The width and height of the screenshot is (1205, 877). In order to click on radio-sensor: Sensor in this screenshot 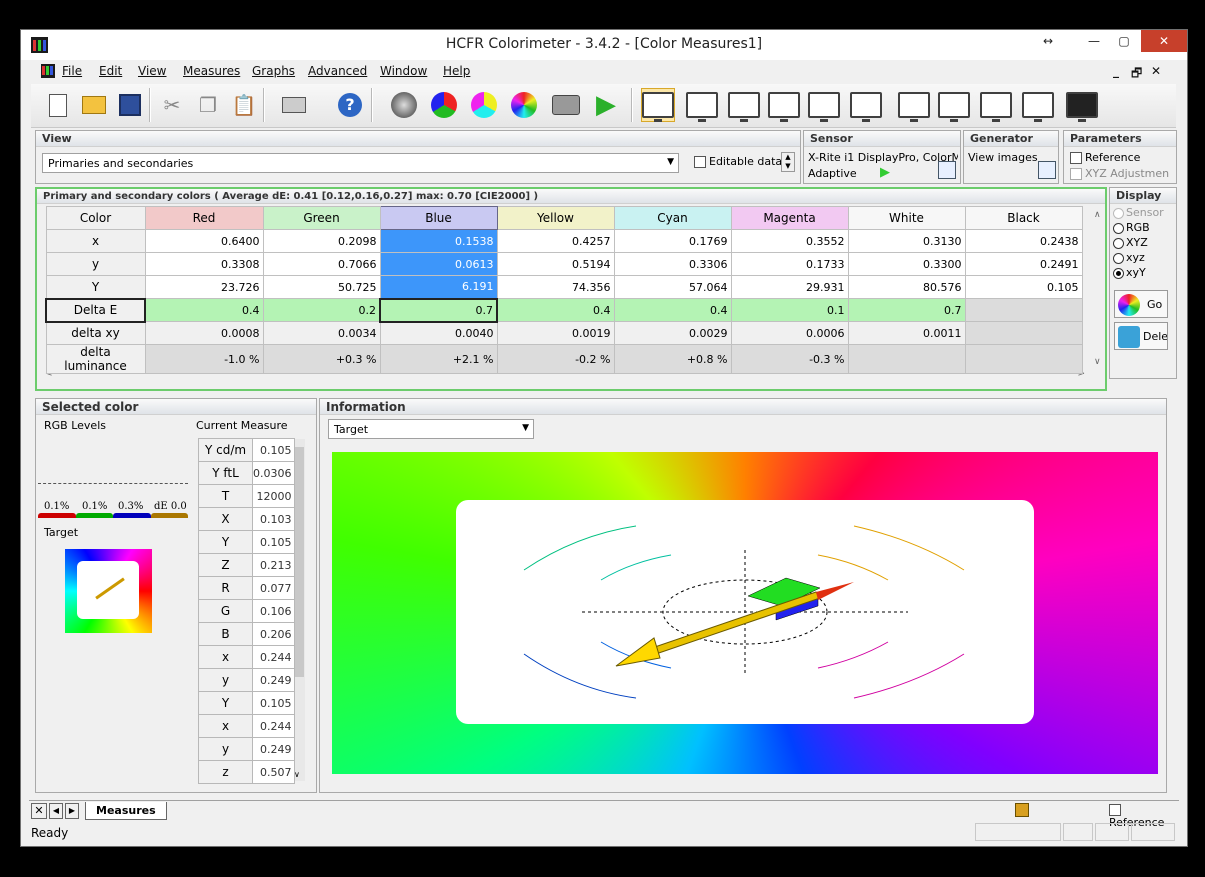, I will do `click(1138, 212)`.